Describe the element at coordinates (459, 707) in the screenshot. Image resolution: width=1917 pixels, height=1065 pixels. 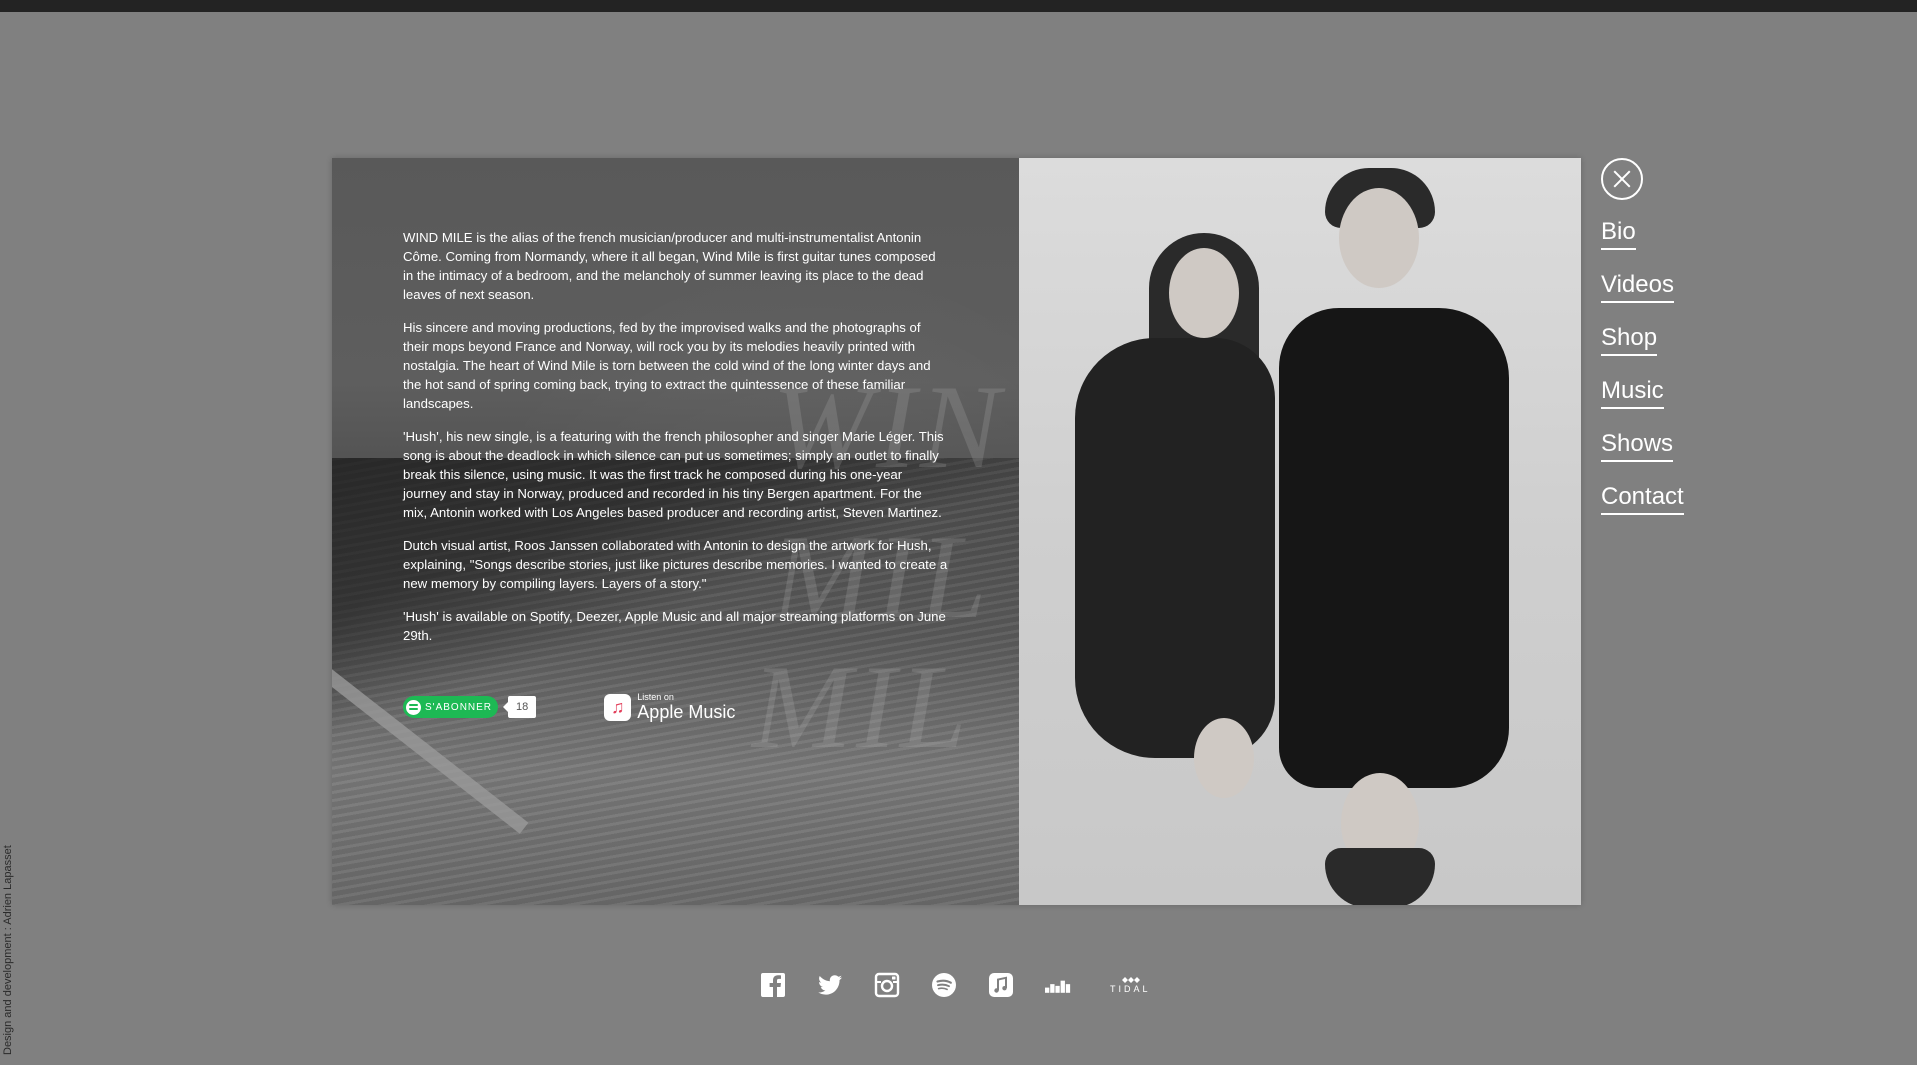
I see `spotify-subscribe-label: S'ABONNER` at that location.